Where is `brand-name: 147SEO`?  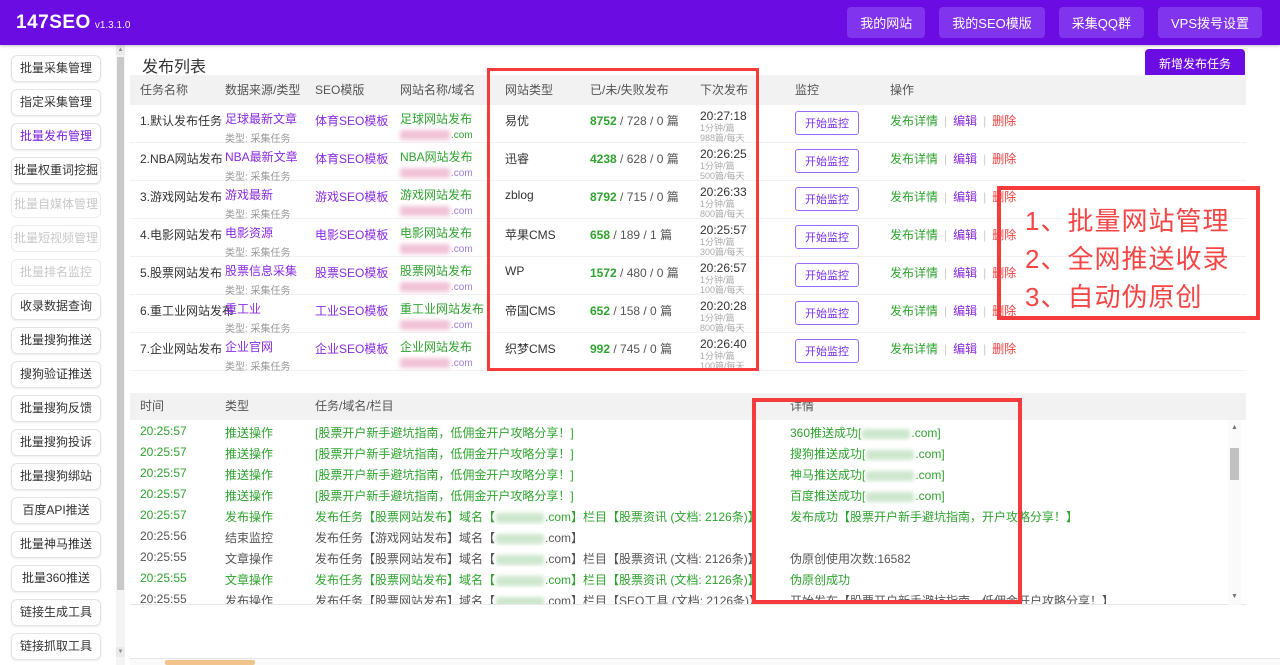
brand-name: 147SEO is located at coordinates (53, 22).